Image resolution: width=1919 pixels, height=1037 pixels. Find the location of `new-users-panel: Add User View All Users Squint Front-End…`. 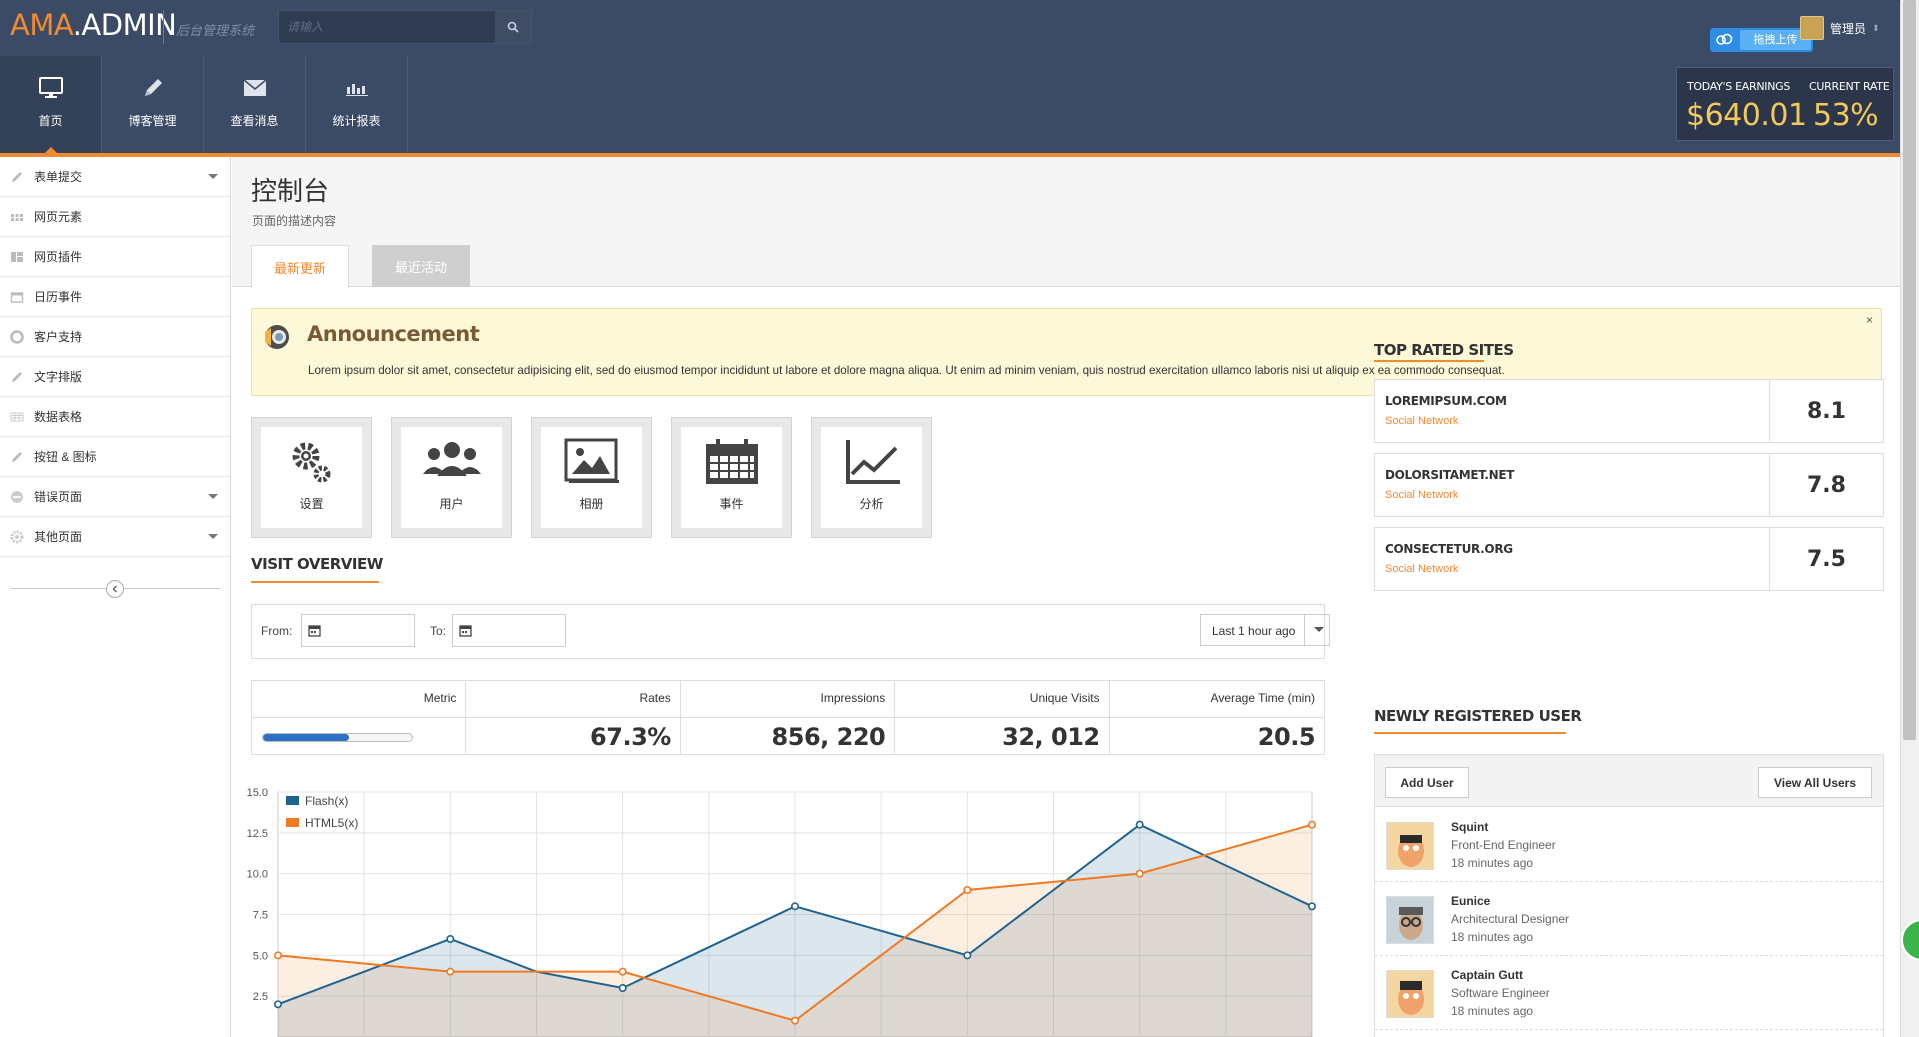

new-users-panel: Add User View All Users Squint Front-End… is located at coordinates (1629, 895).